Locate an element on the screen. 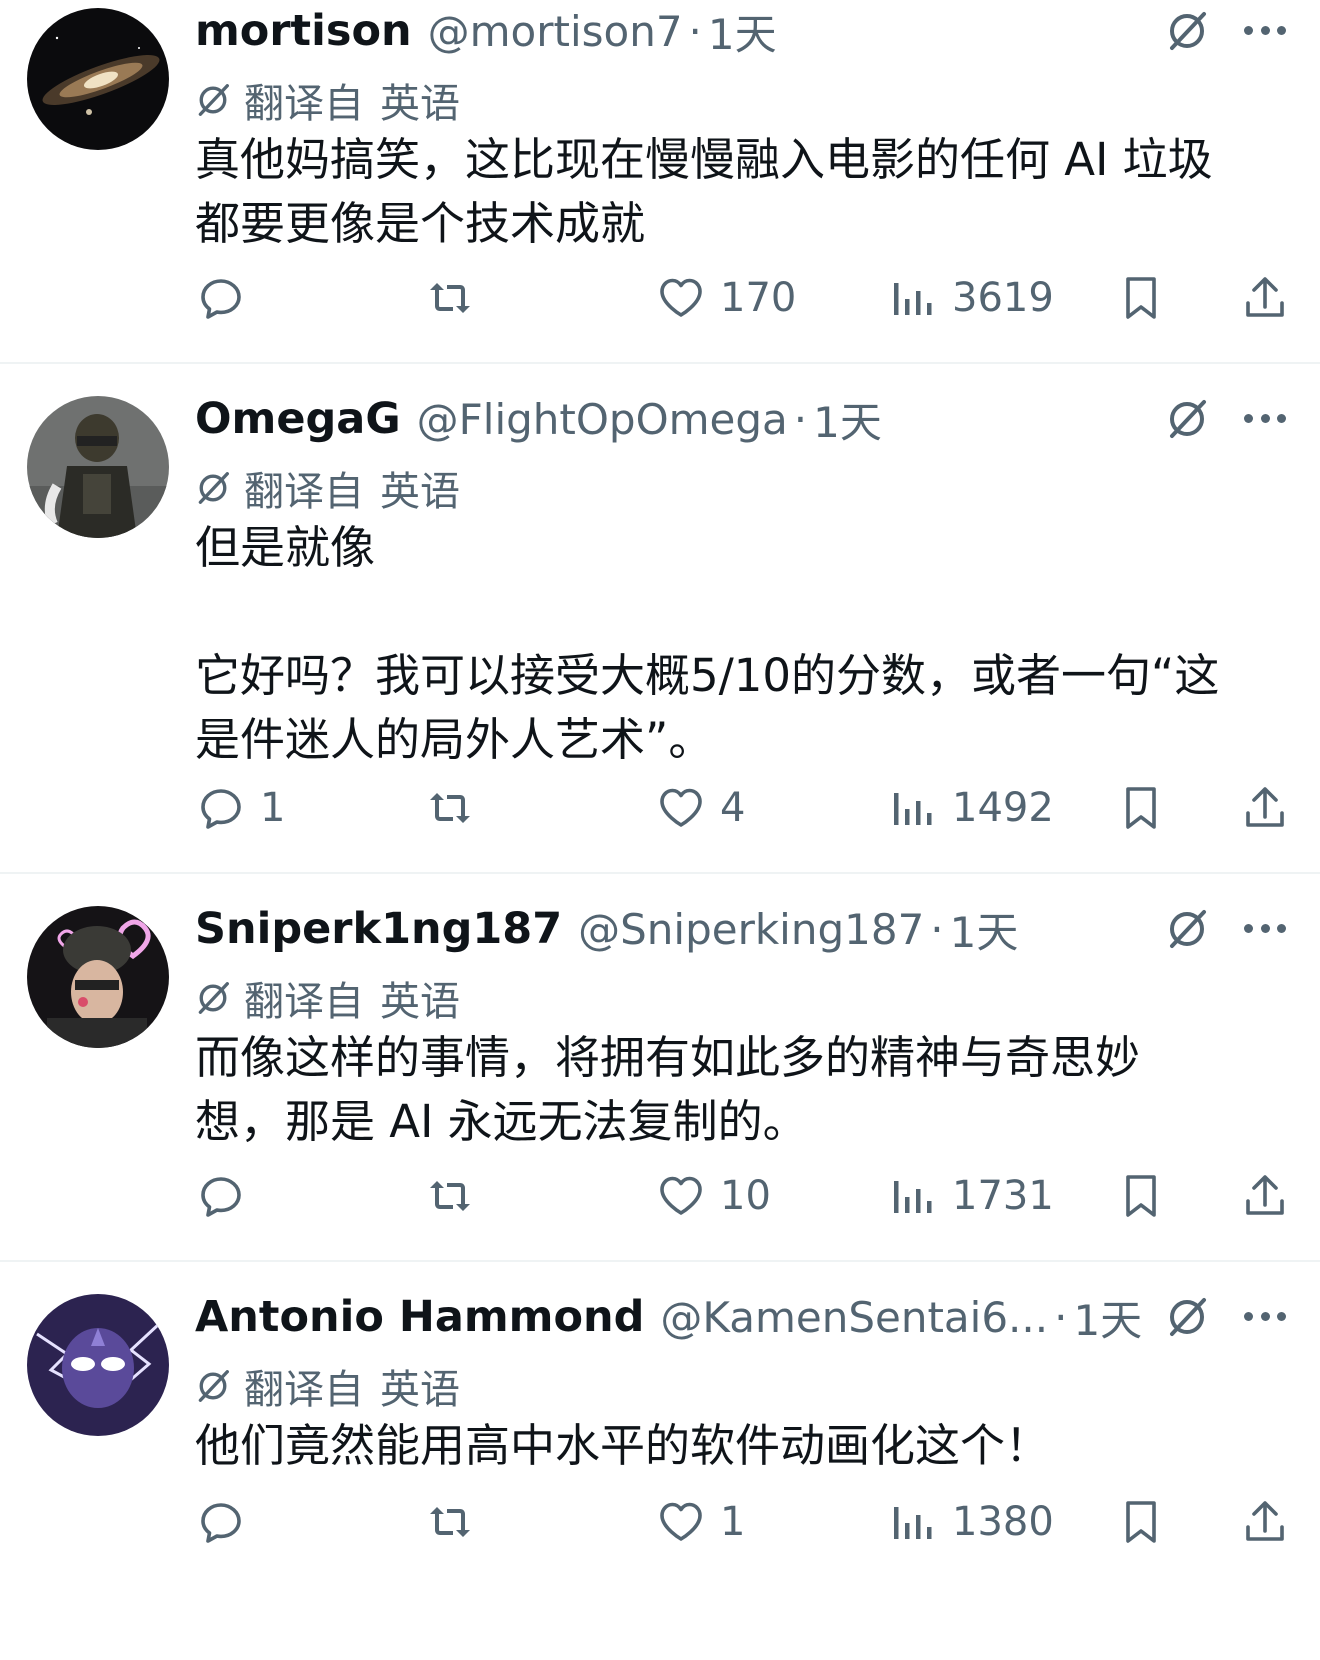  action-bar: 1 1380 is located at coordinates (660, 1522).